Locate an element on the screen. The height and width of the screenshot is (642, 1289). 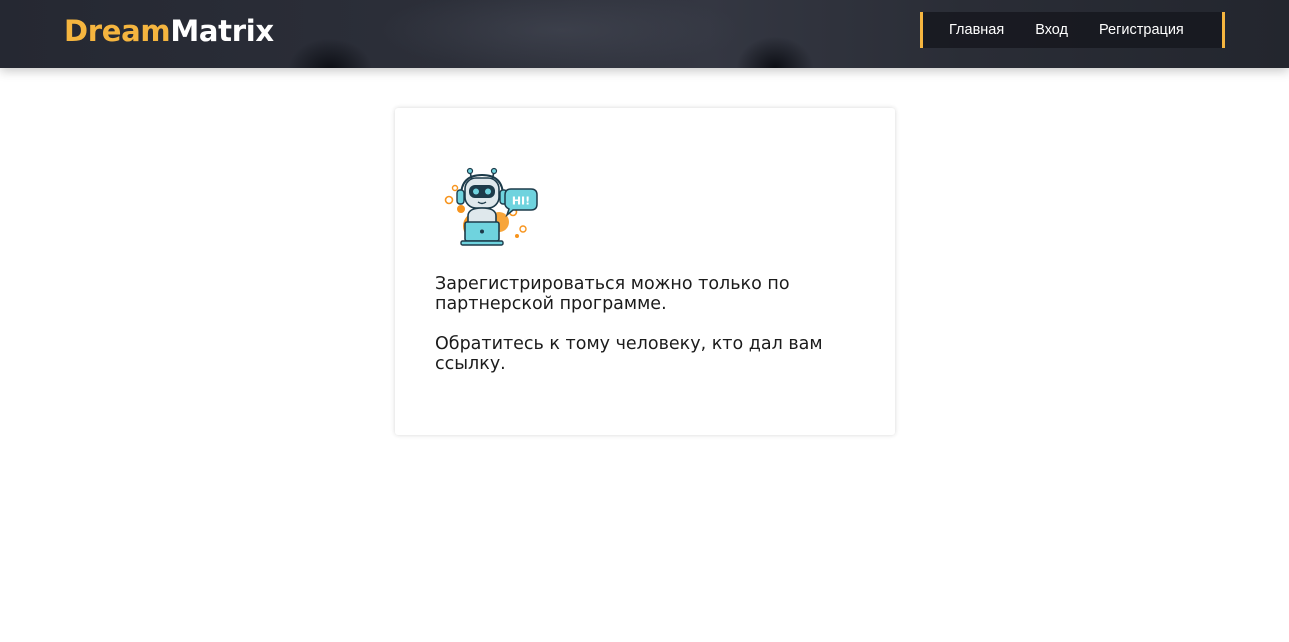
logo-text-dream: Dream is located at coordinates (117, 31).